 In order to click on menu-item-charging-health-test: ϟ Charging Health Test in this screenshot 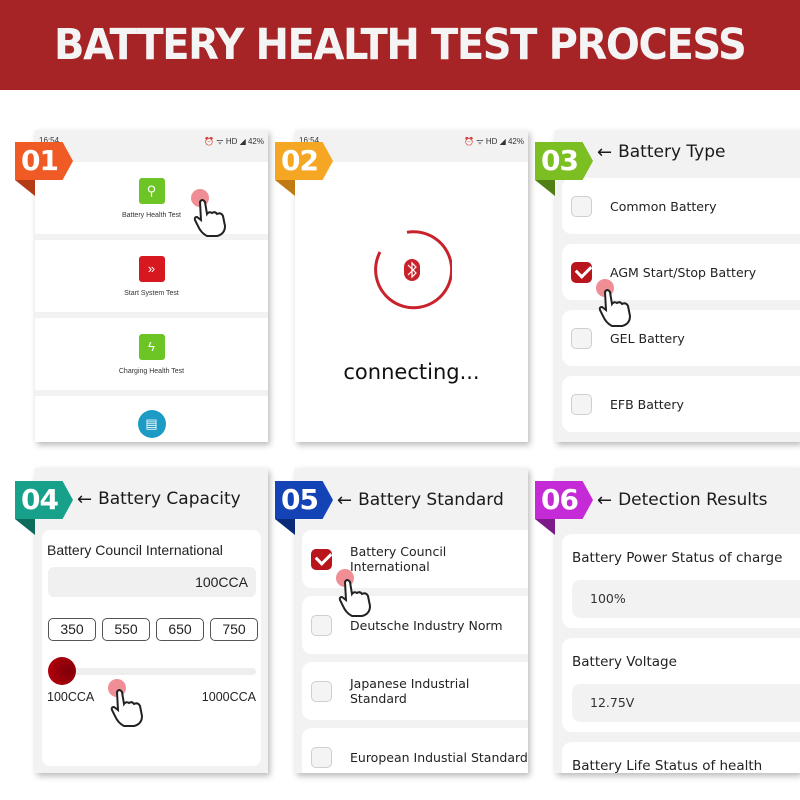, I will do `click(151, 354)`.